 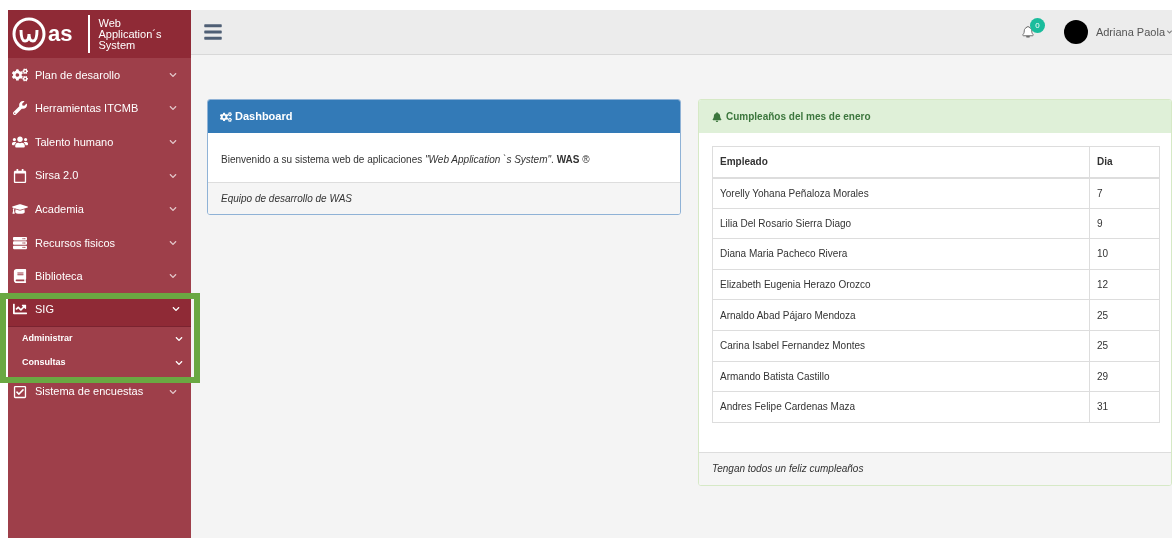 I want to click on column-header: Dia, so click(x=1124, y=162).